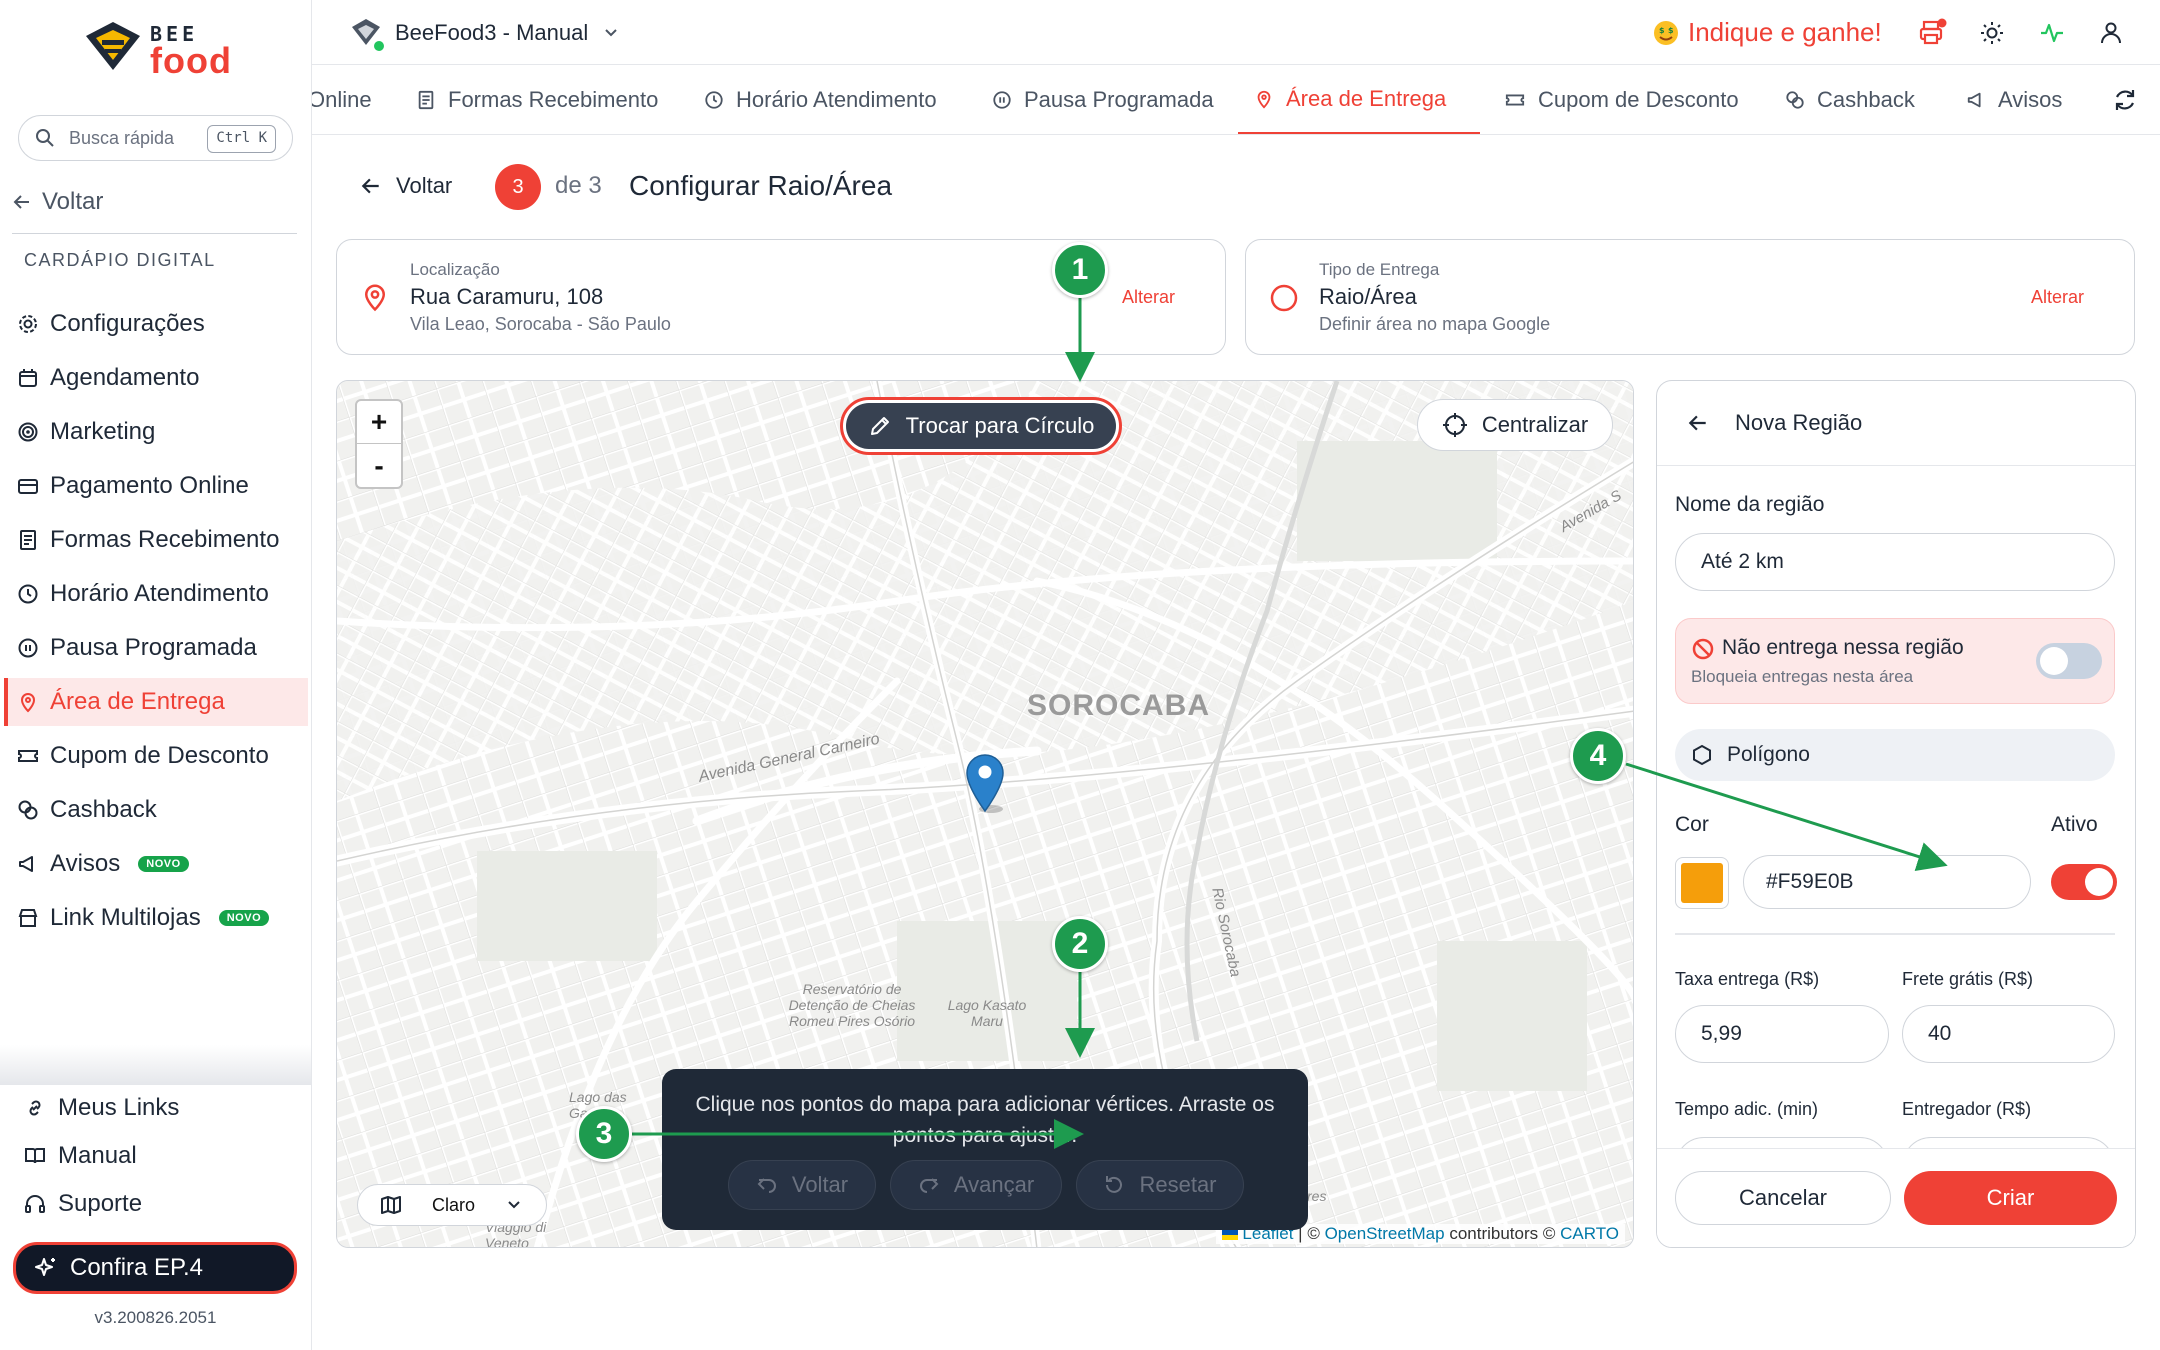 This screenshot has width=2160, height=1350. I want to click on sidebar-item-pausa-programada: Pausa Programada, so click(156, 648).